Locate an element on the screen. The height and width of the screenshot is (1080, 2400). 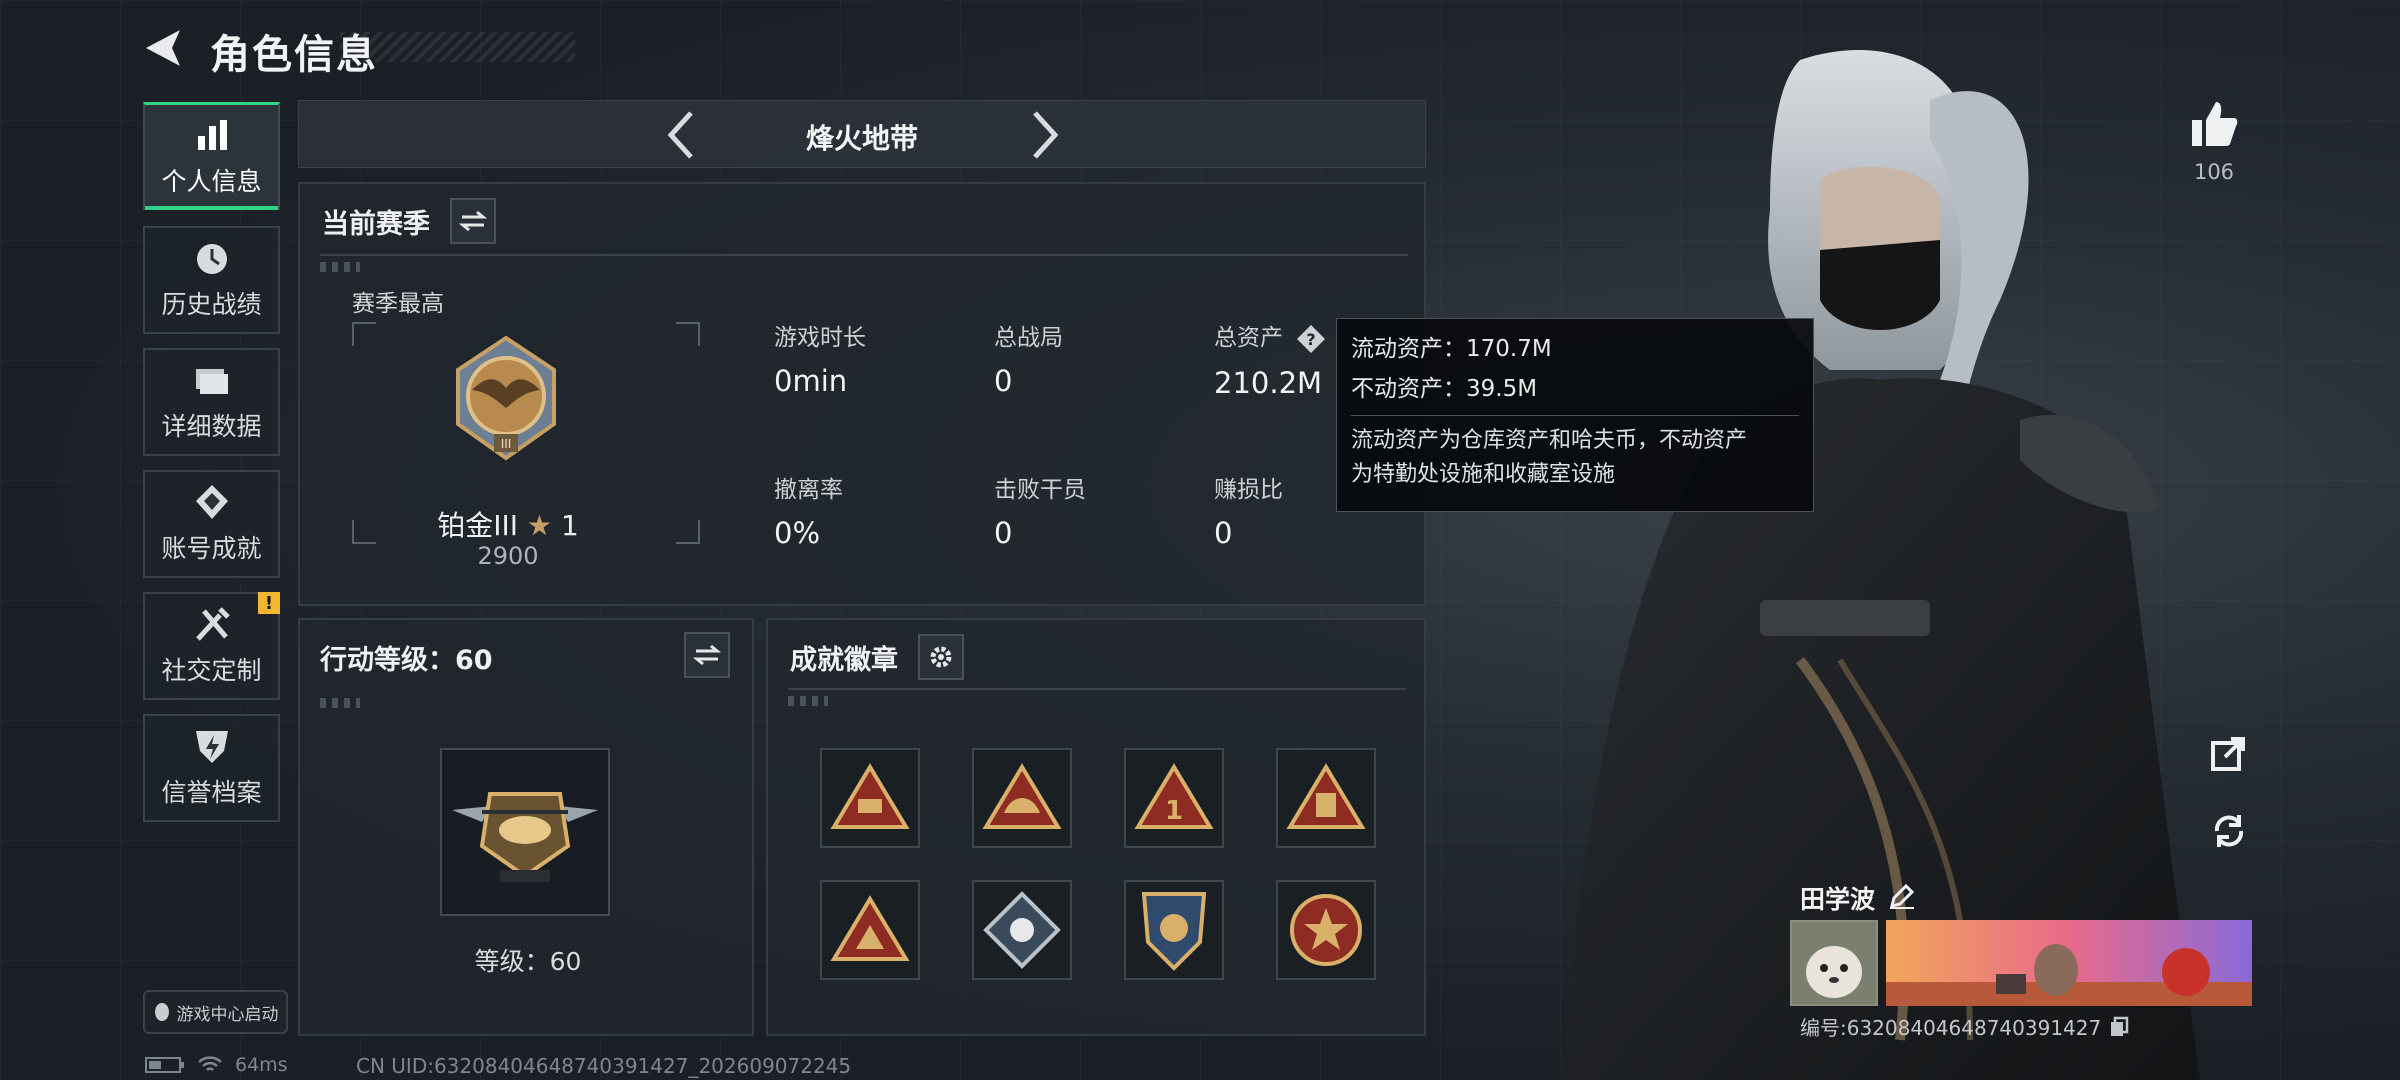
triangle-badge-4-icon is located at coordinates (1326, 796).